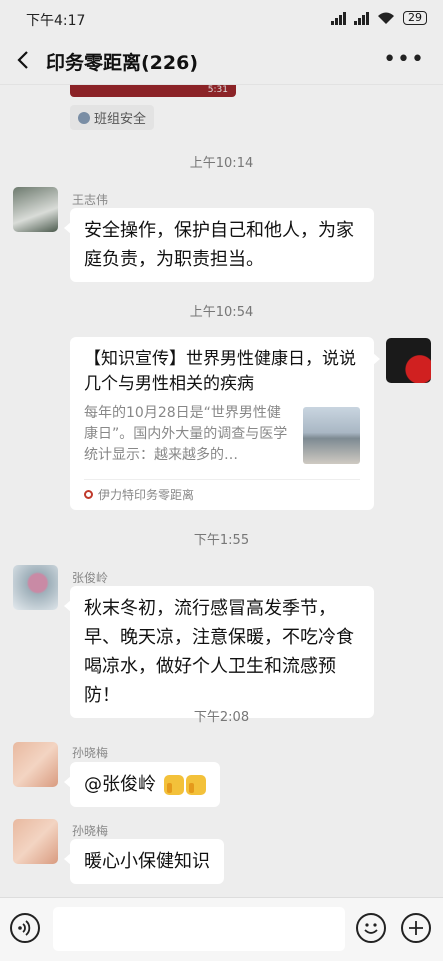 This screenshot has height=961, width=443. Describe the element at coordinates (221, 717) in the screenshot. I see `timestamp: 下午2:08` at that location.